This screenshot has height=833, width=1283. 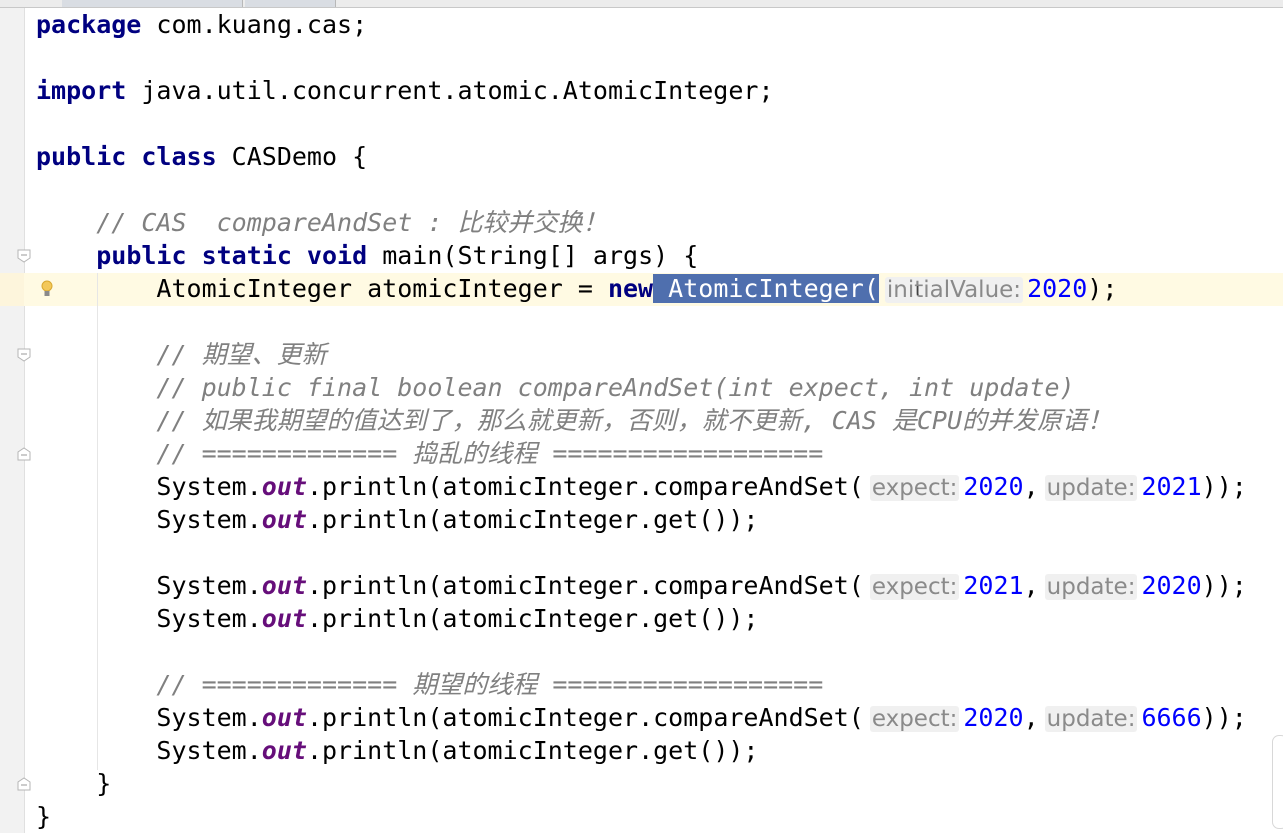 What do you see at coordinates (89, 24) in the screenshot?
I see `keyword-token: package` at bounding box center [89, 24].